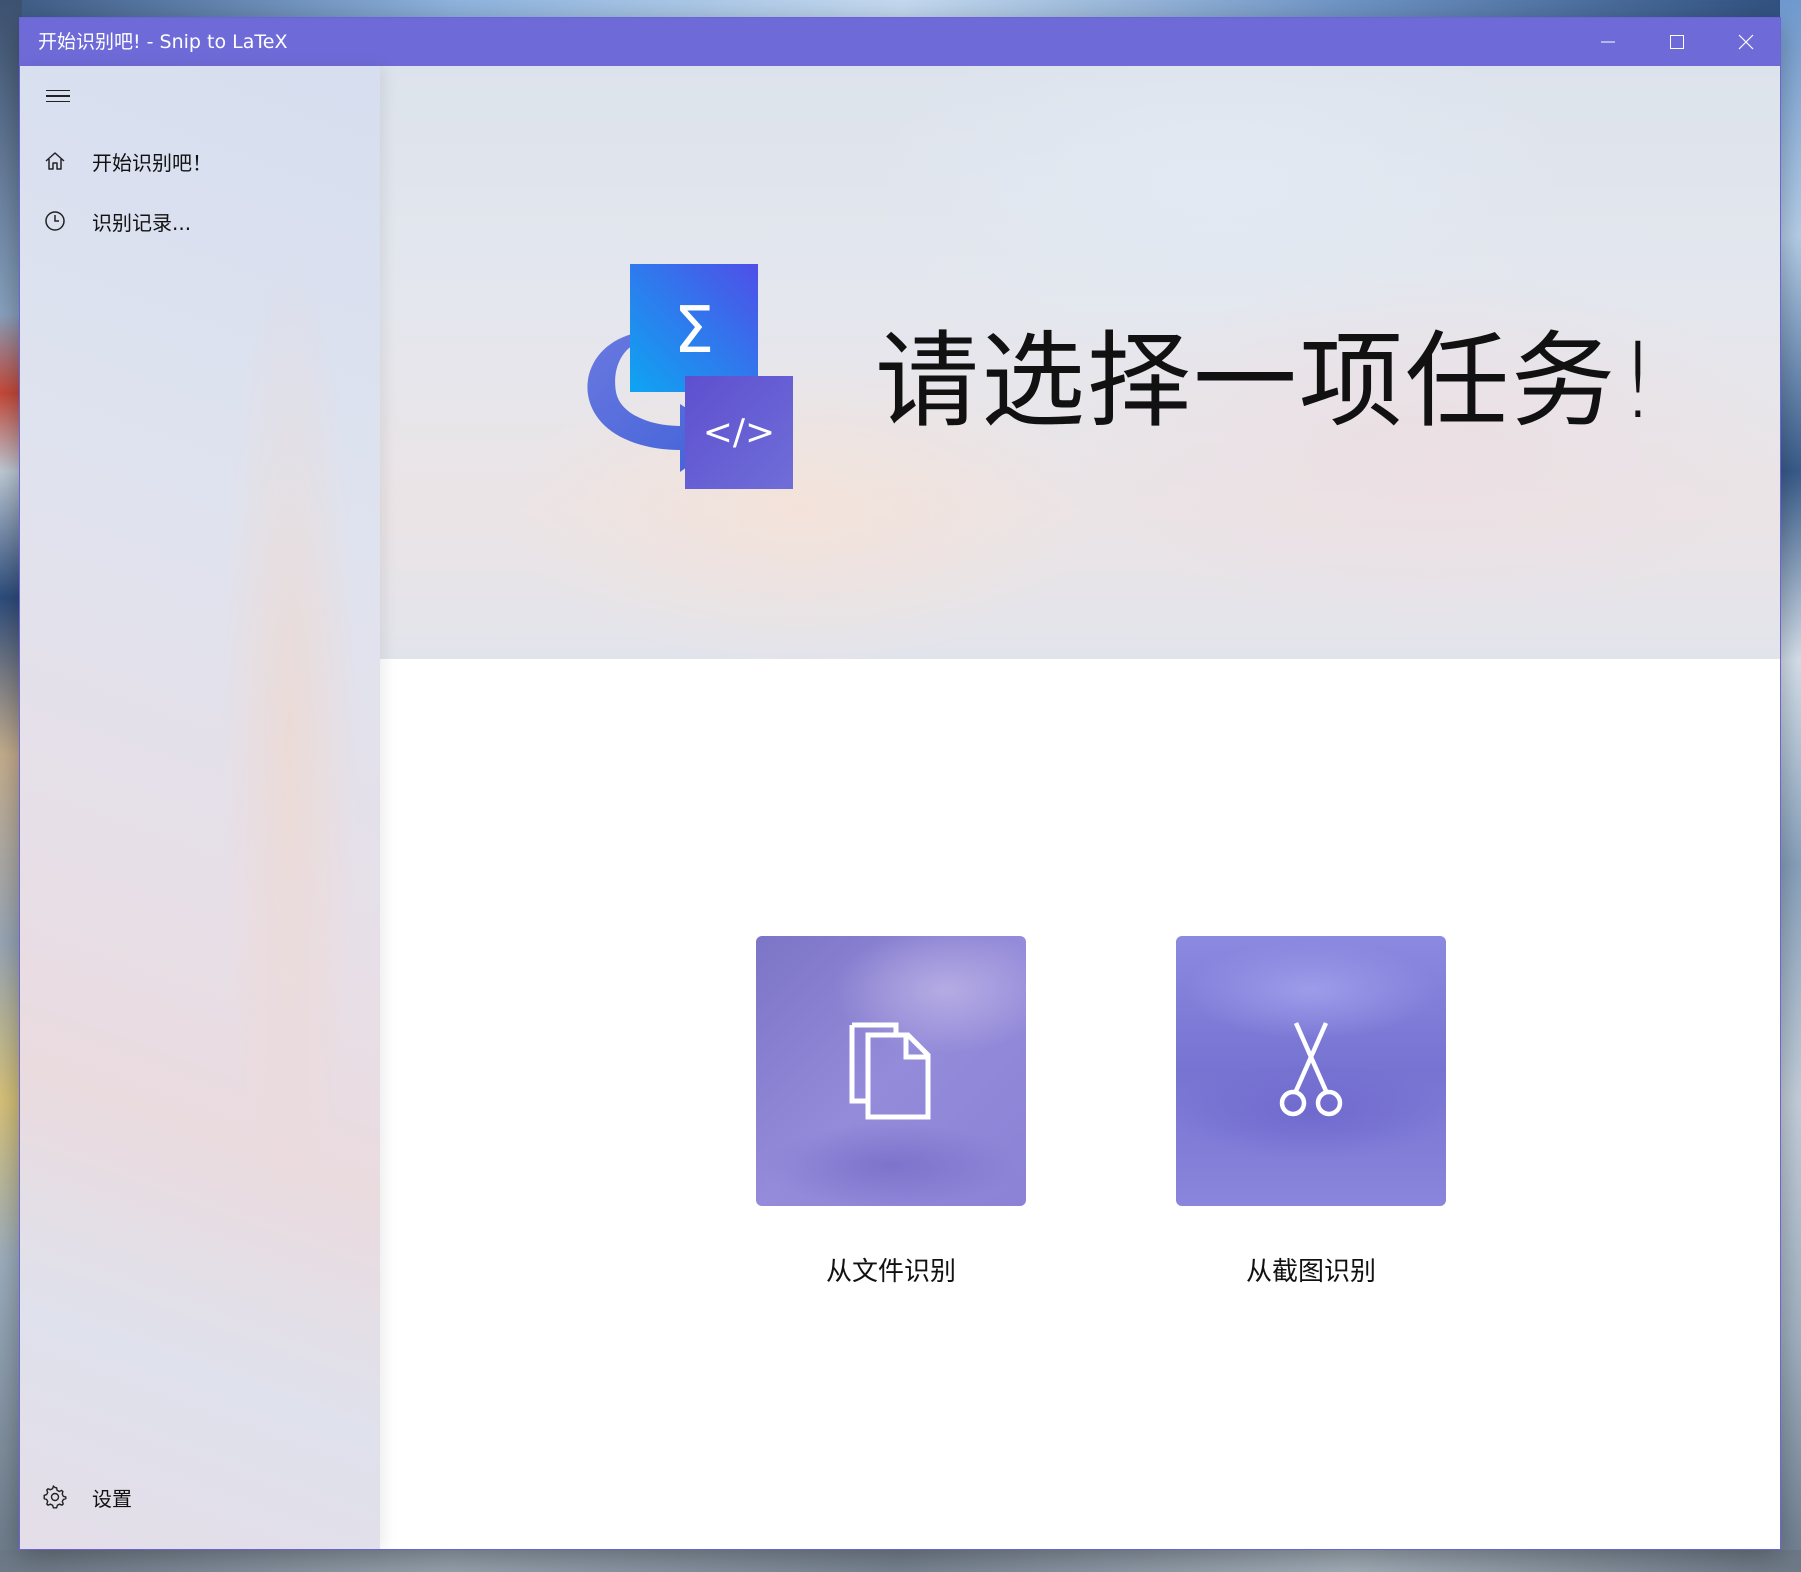 This screenshot has width=1801, height=1572. What do you see at coordinates (900, 1561) in the screenshot?
I see `desktop-background-bottom` at bounding box center [900, 1561].